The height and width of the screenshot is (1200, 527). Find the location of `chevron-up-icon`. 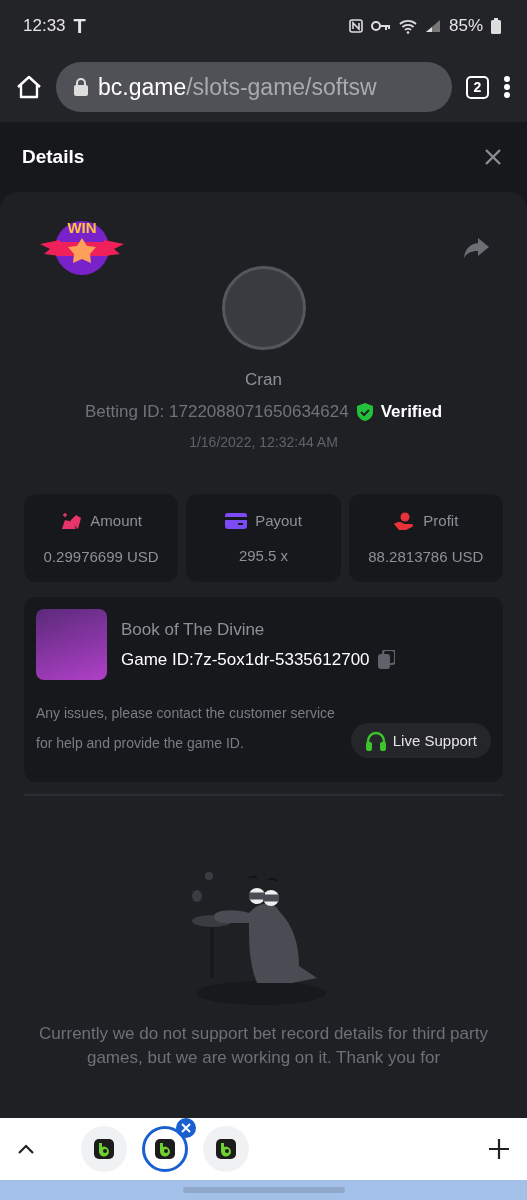

chevron-up-icon is located at coordinates (26, 1149).